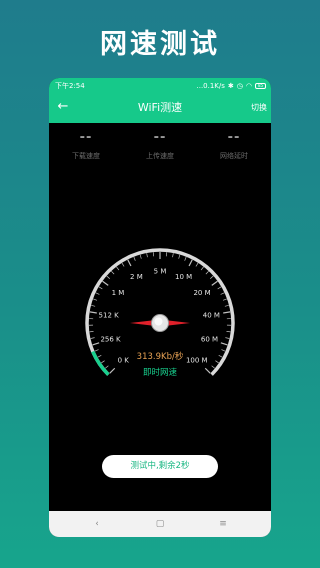  What do you see at coordinates (70, 85) in the screenshot?
I see `status-time: 下午2:54` at bounding box center [70, 85].